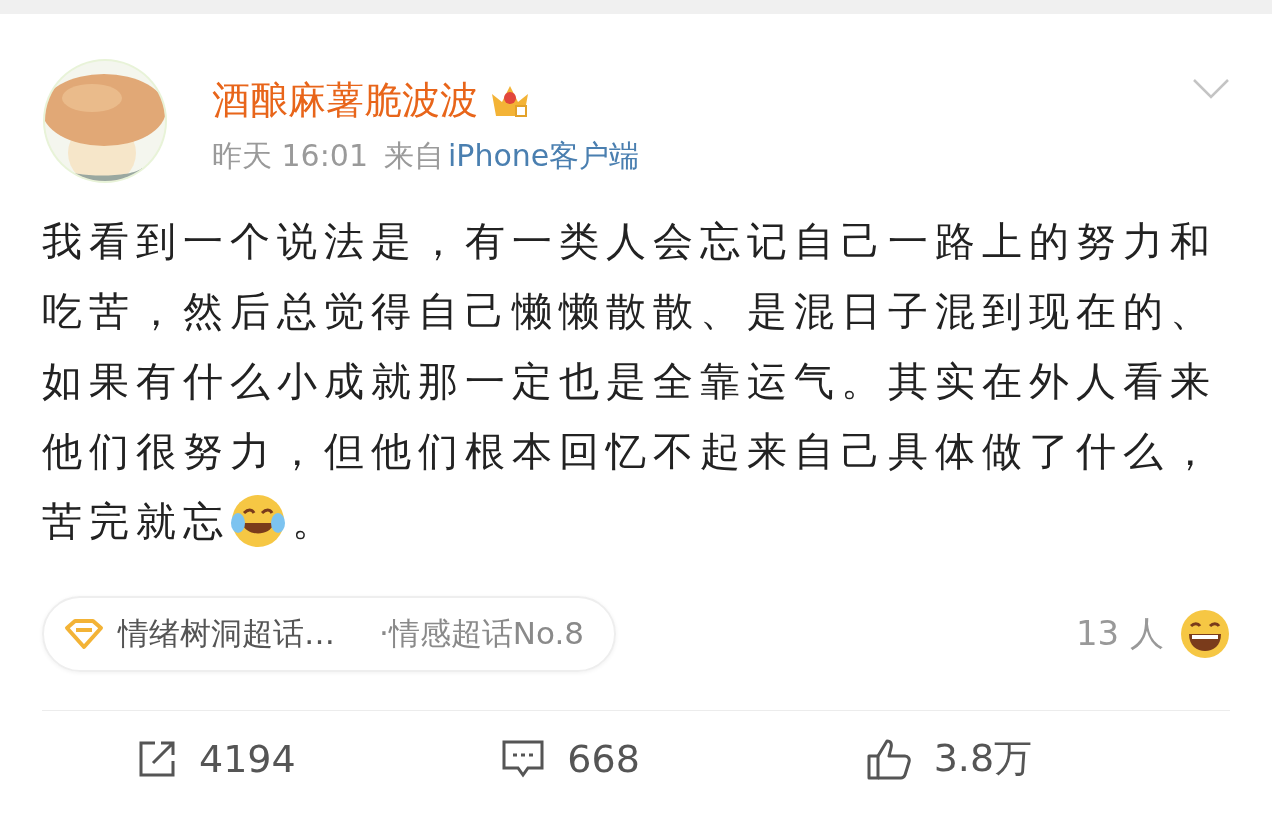 This screenshot has width=1272, height=814. I want to click on chevron-down-icon, so click(1211, 89).